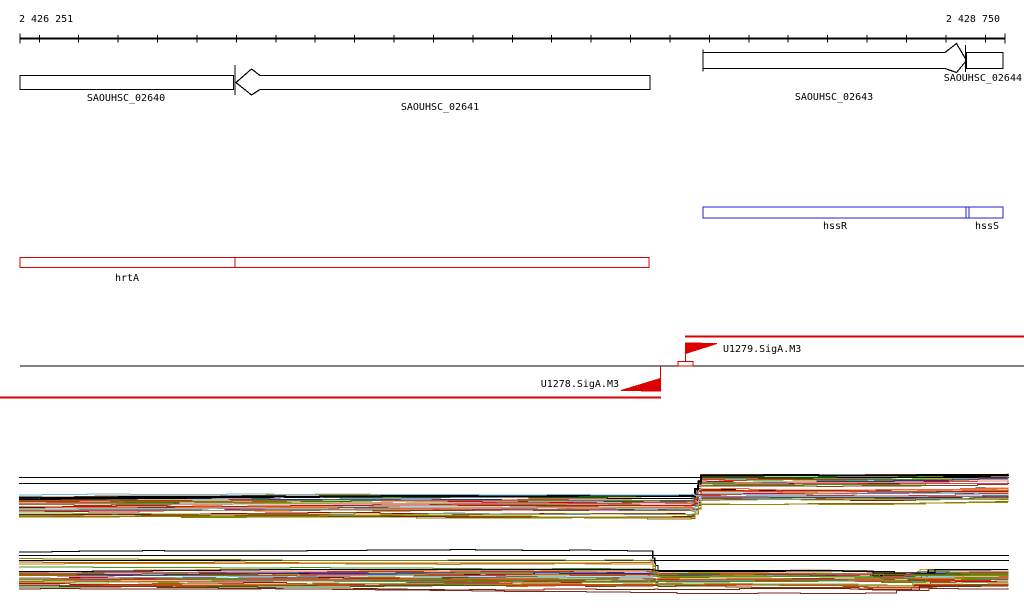 The height and width of the screenshot is (611, 1024). Describe the element at coordinates (834, 97) in the screenshot. I see `gene-label-saouhsc-02643: SAOUHSC_02643` at that location.